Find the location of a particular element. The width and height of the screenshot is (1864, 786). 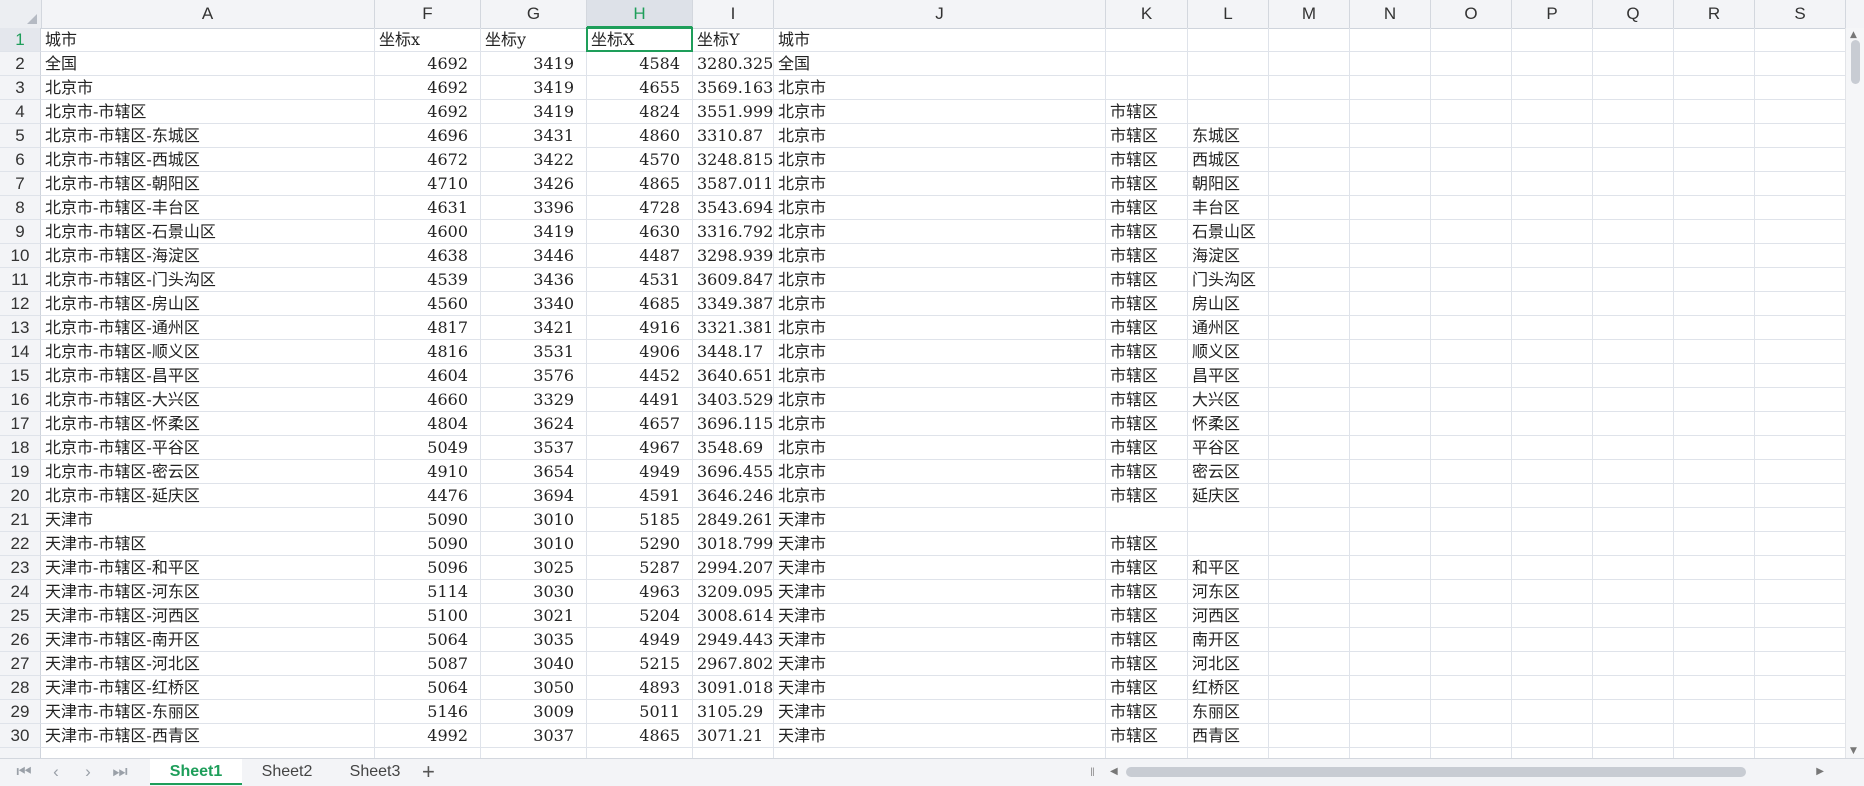

cell-h: 4570 is located at coordinates (640, 160).